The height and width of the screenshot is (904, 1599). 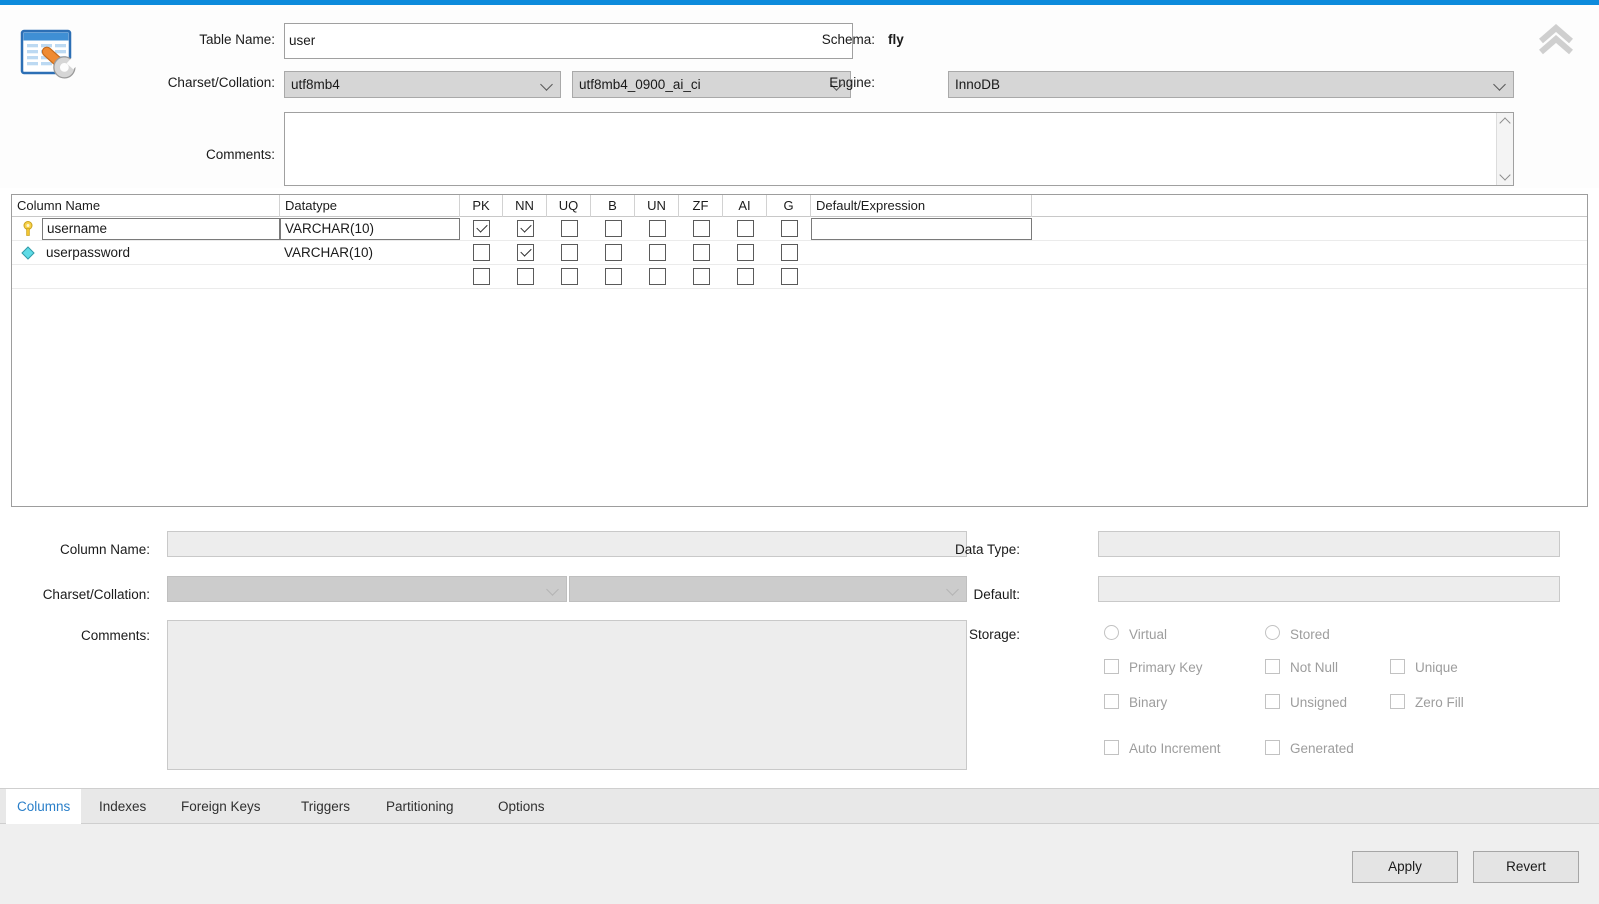 I want to click on binary-label: Binary, so click(x=1148, y=702).